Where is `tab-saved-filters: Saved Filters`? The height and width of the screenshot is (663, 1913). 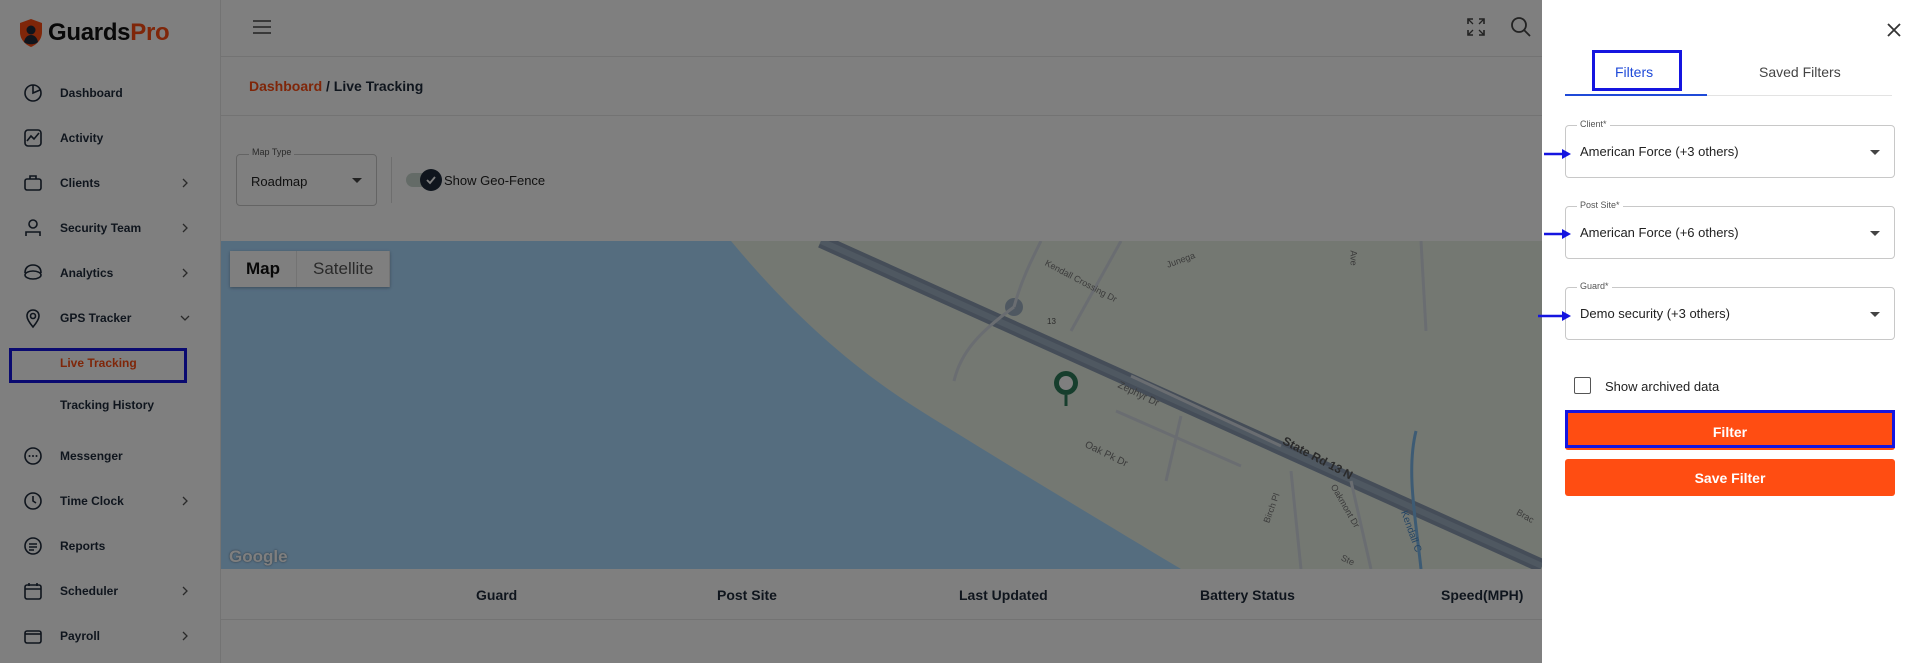 tab-saved-filters: Saved Filters is located at coordinates (1800, 72).